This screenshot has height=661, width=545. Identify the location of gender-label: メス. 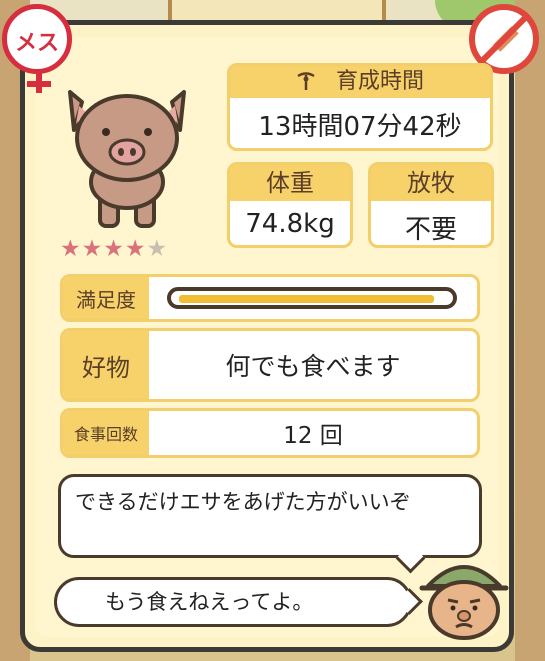
(36, 43).